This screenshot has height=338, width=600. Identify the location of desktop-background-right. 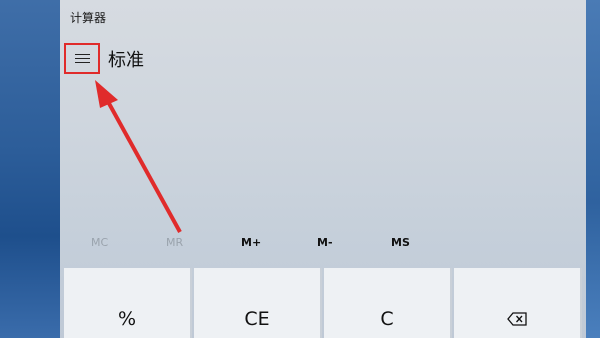
(593, 169).